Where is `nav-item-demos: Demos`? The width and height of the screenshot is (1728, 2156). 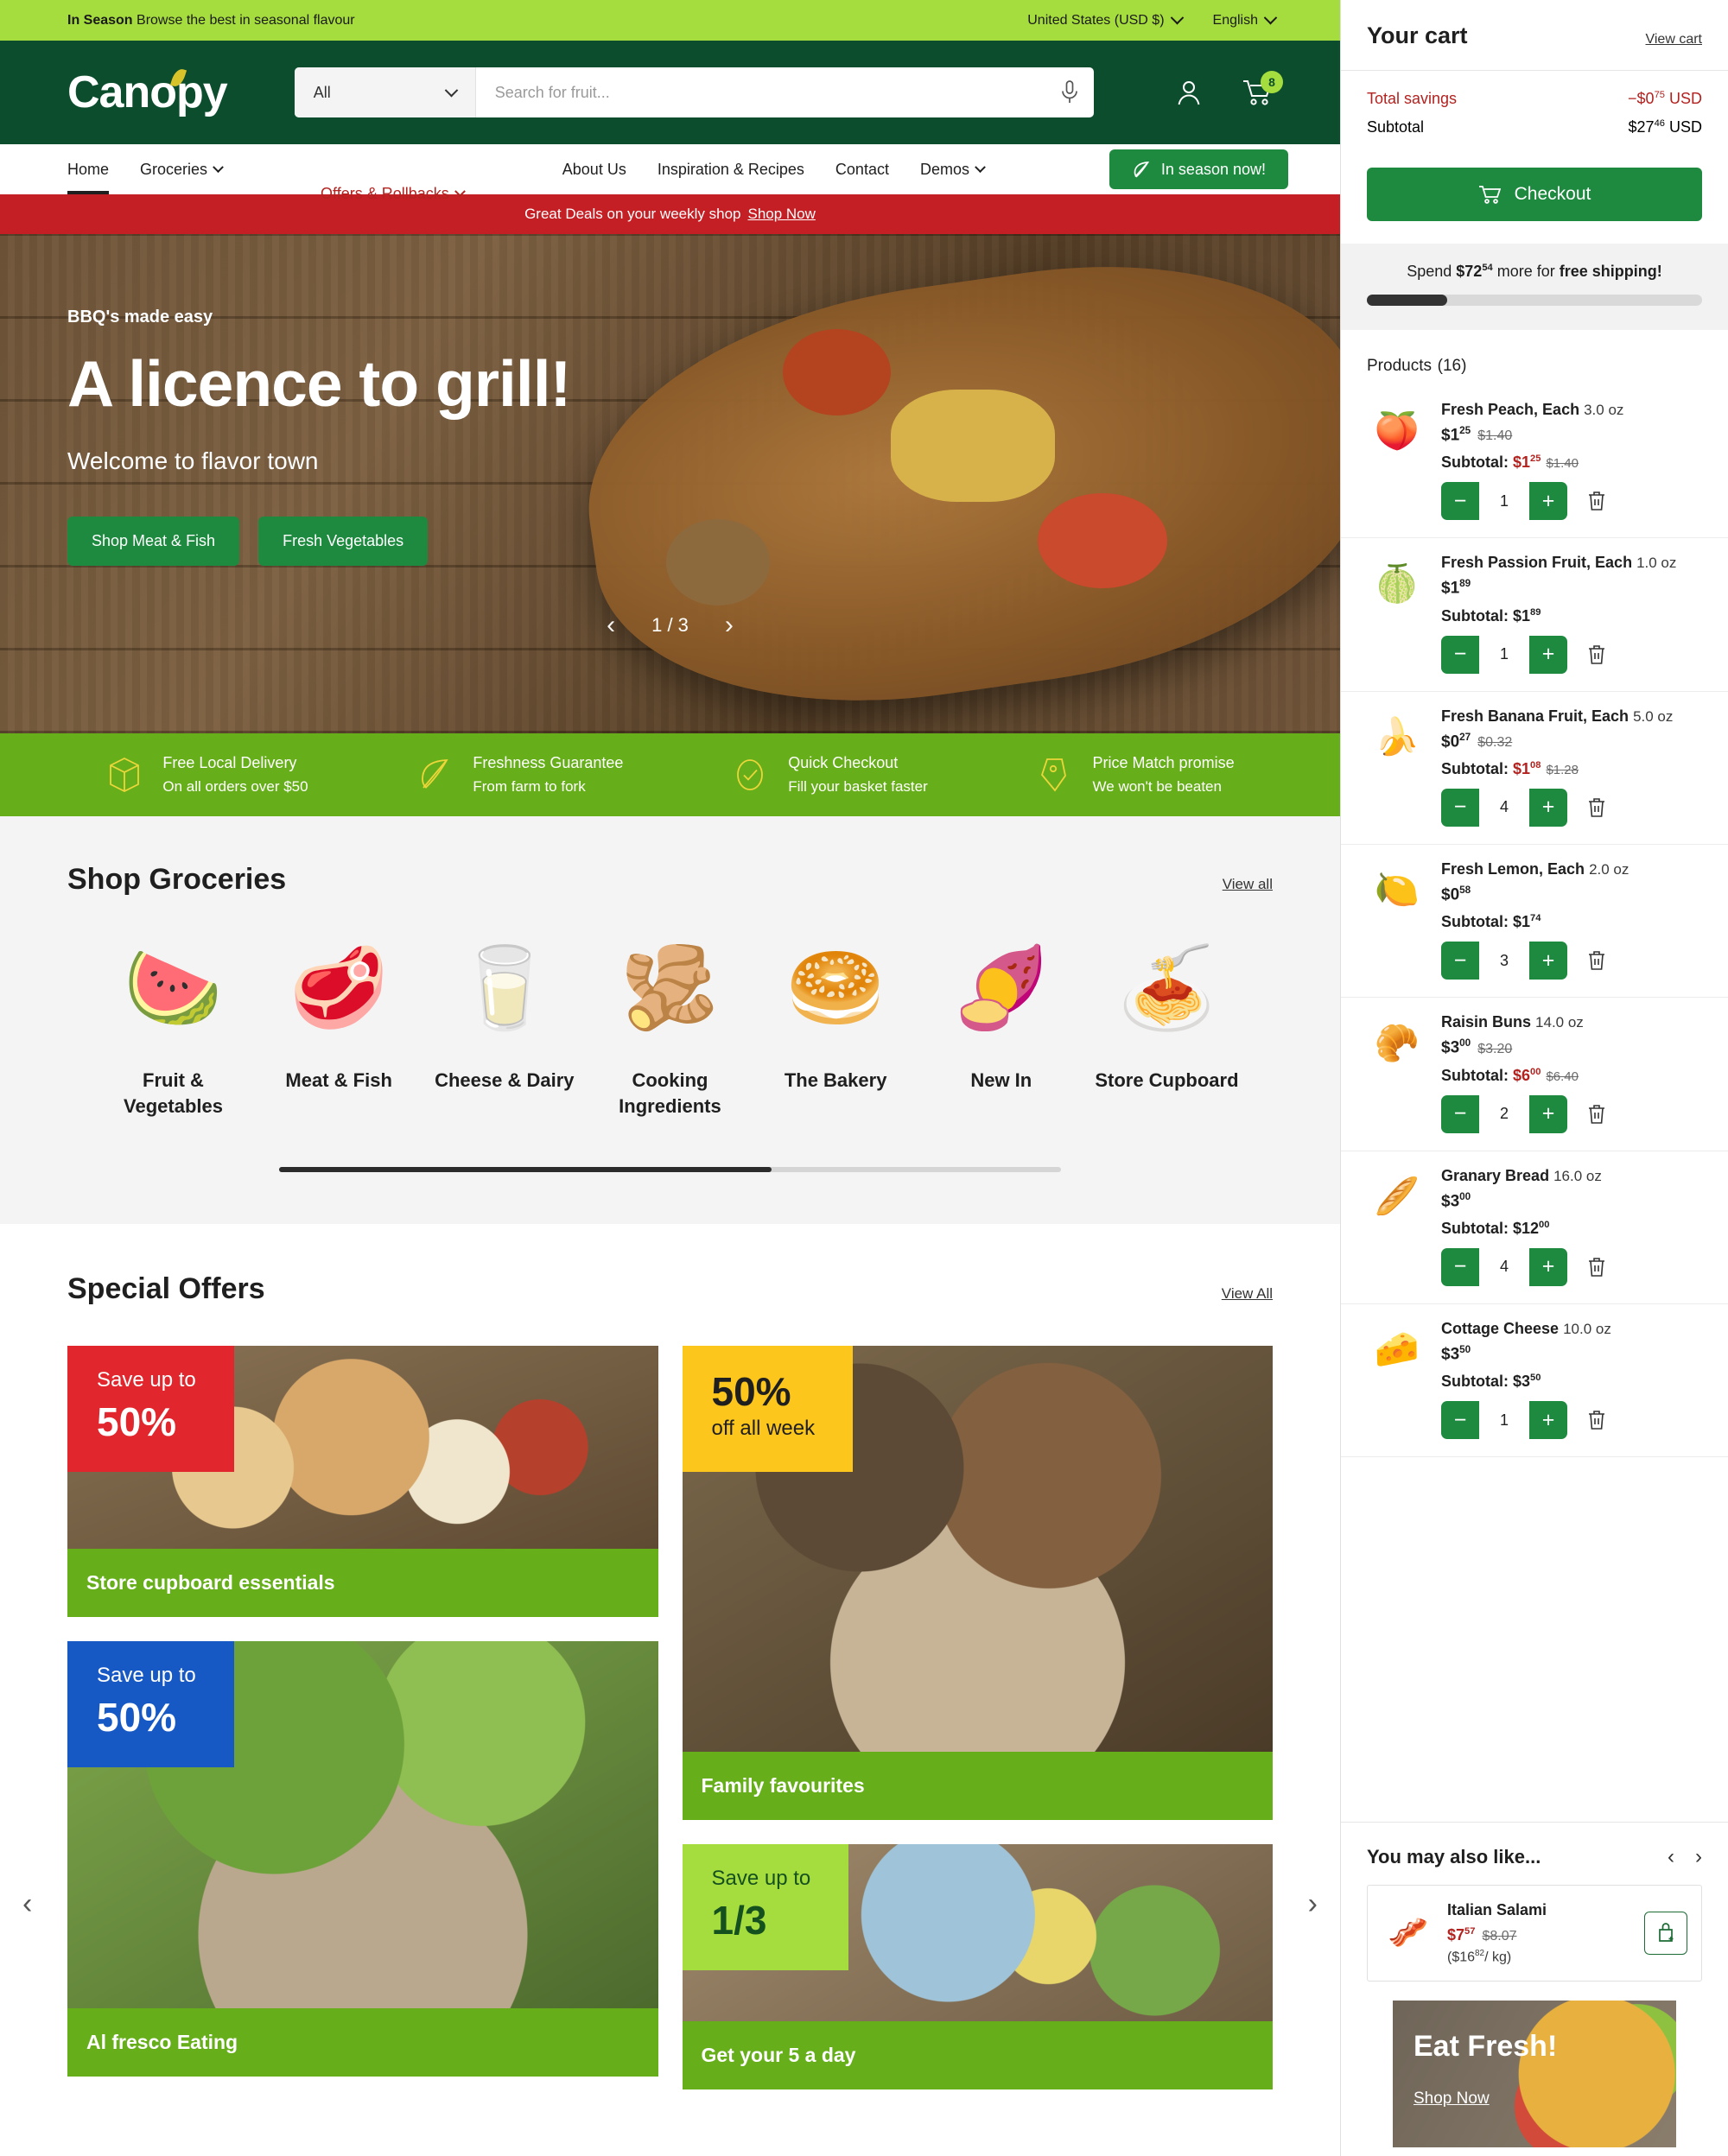 nav-item-demos: Demos is located at coordinates (953, 169).